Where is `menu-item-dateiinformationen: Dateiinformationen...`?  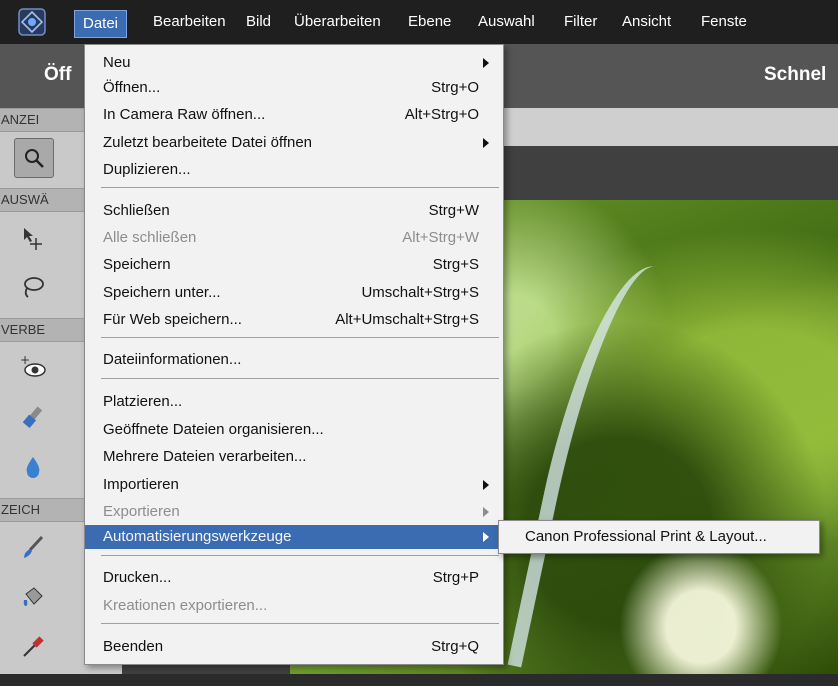 menu-item-dateiinformationen: Dateiinformationen... is located at coordinates (294, 360).